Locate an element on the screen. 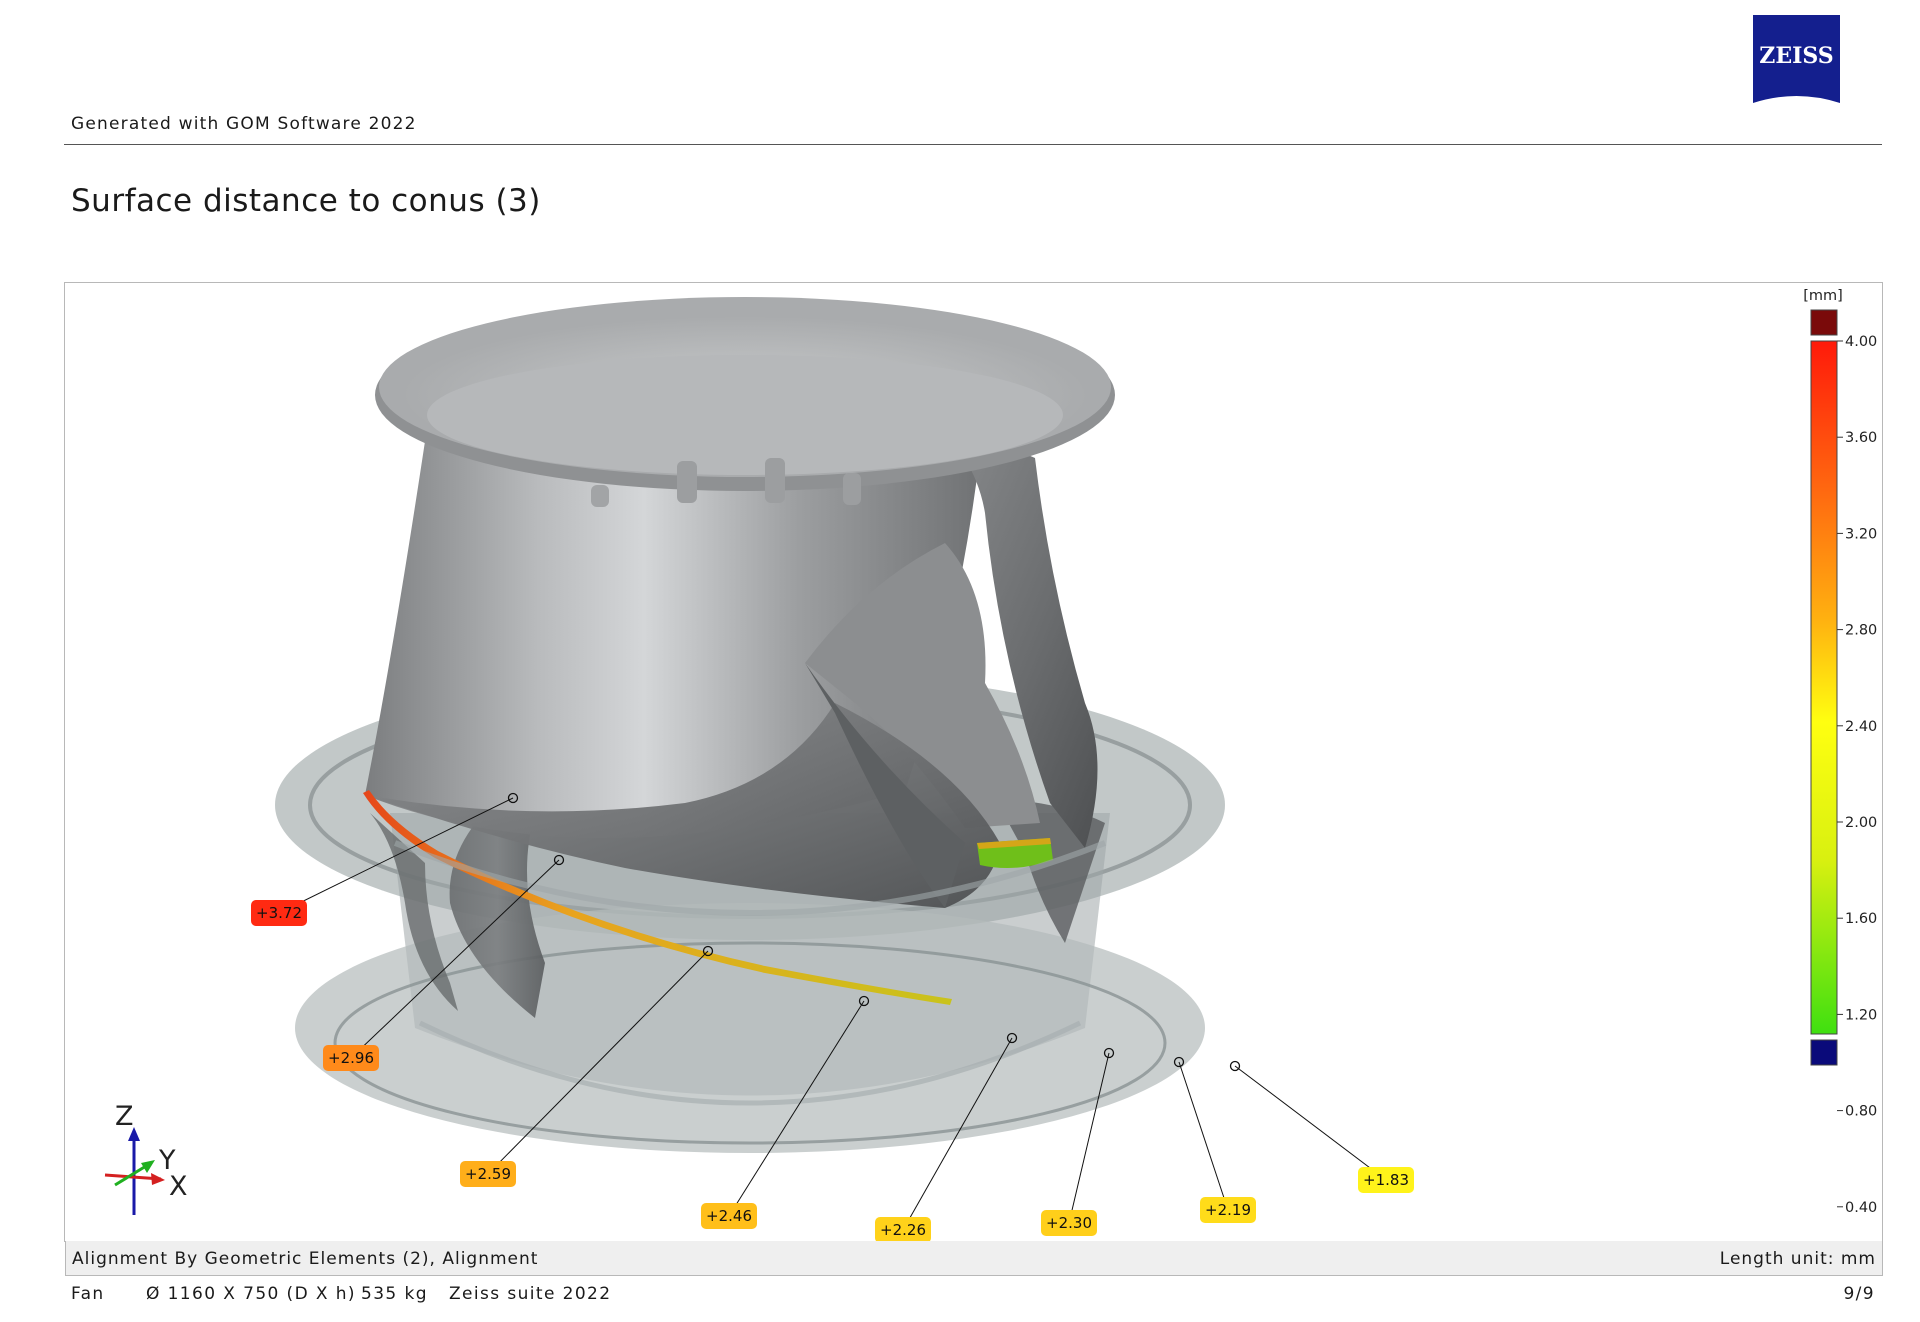 This screenshot has width=1920, height=1322. header-divider is located at coordinates (973, 144).